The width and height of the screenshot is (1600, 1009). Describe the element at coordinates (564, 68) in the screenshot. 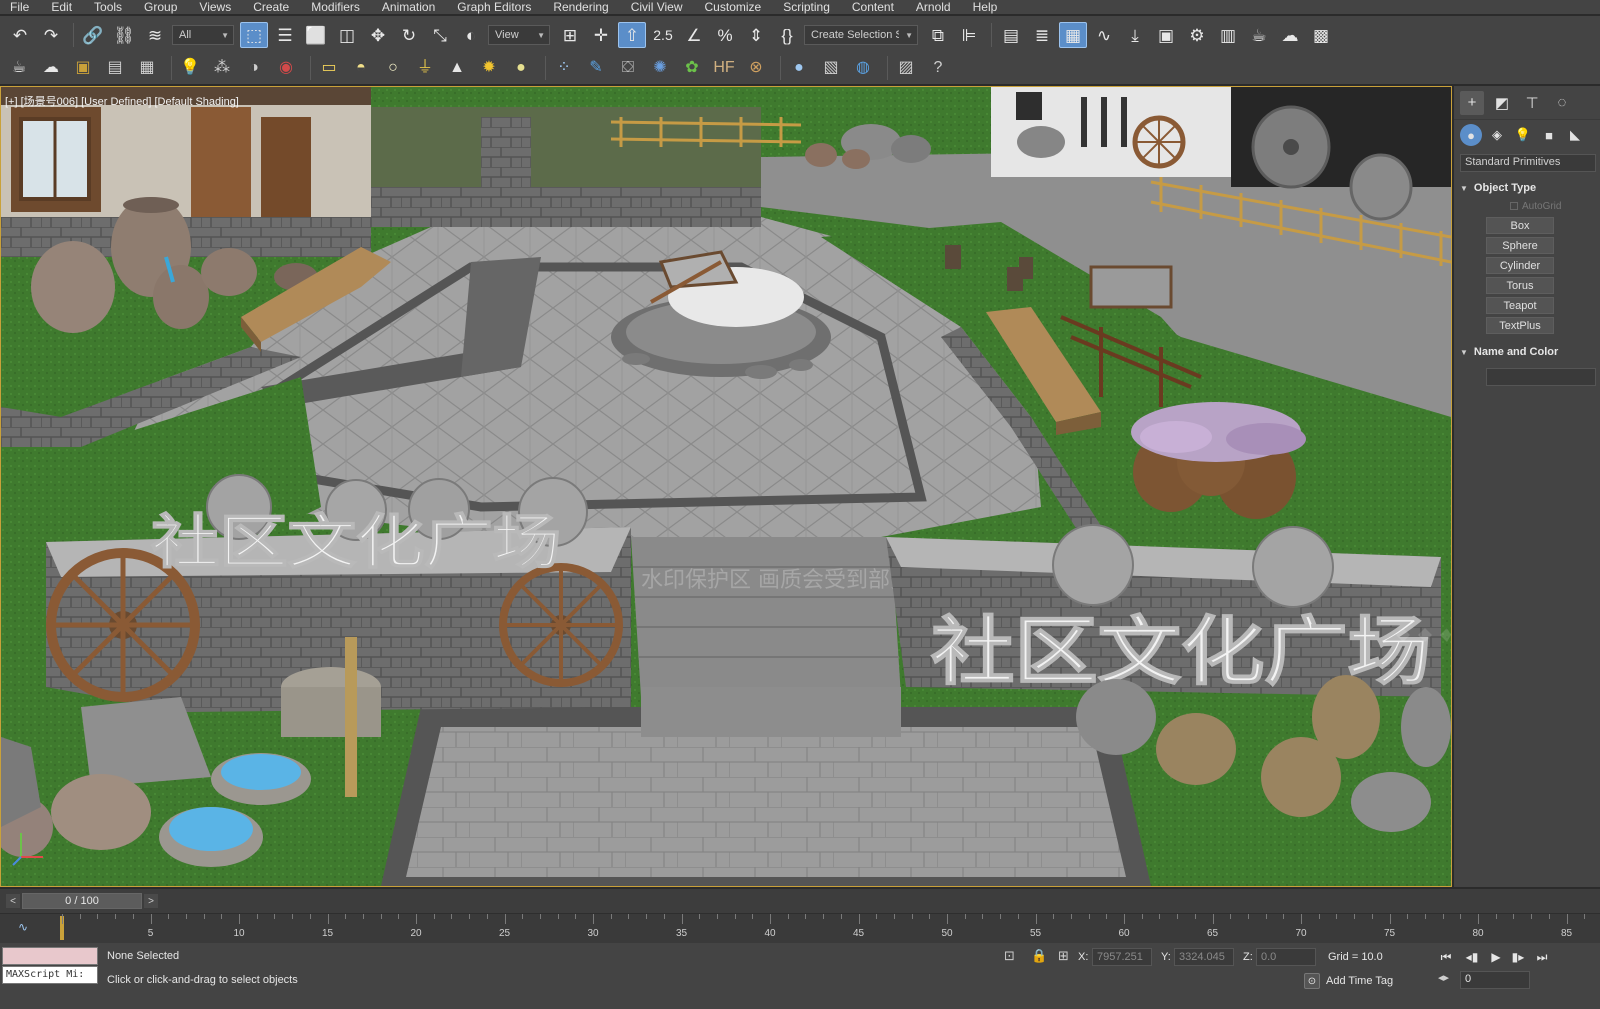

I see `particles-icon: ⁘` at that location.